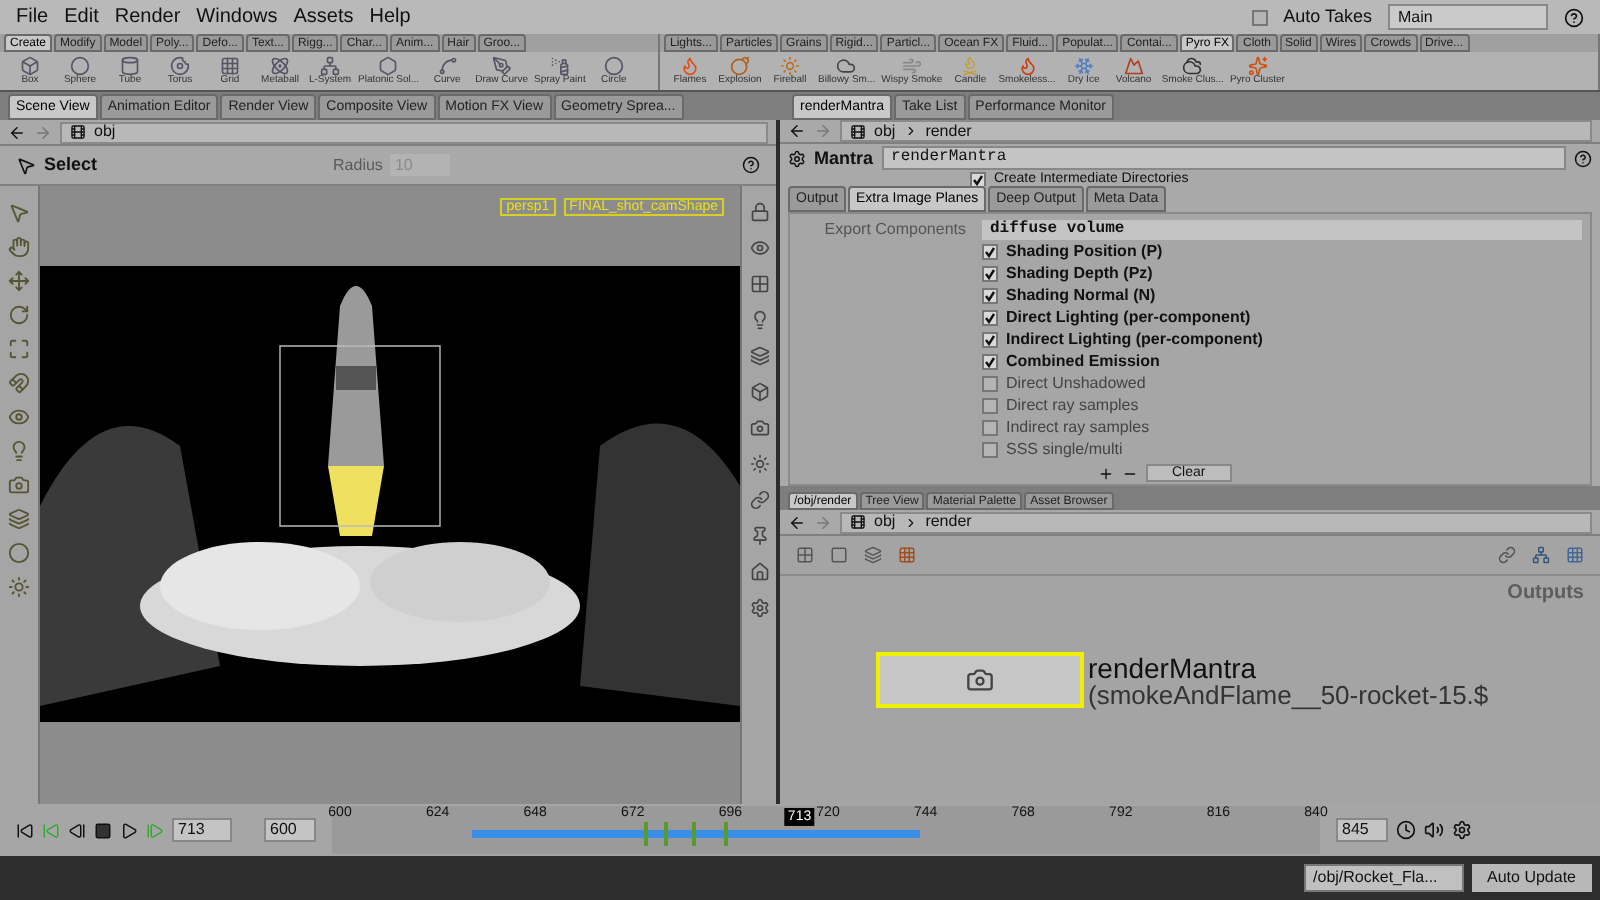 The width and height of the screenshot is (1600, 900). Describe the element at coordinates (1223, 158) in the screenshot. I see `node-name-field: renderMantra` at that location.